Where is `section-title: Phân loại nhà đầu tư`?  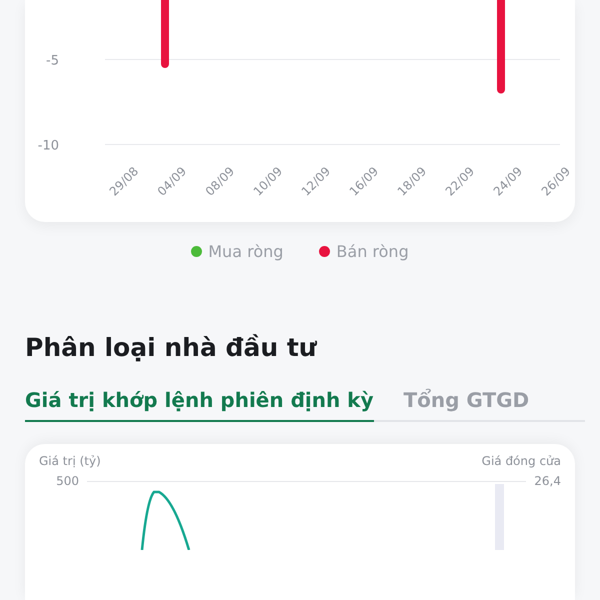
section-title: Phân loại nhà đầu tư is located at coordinates (171, 347).